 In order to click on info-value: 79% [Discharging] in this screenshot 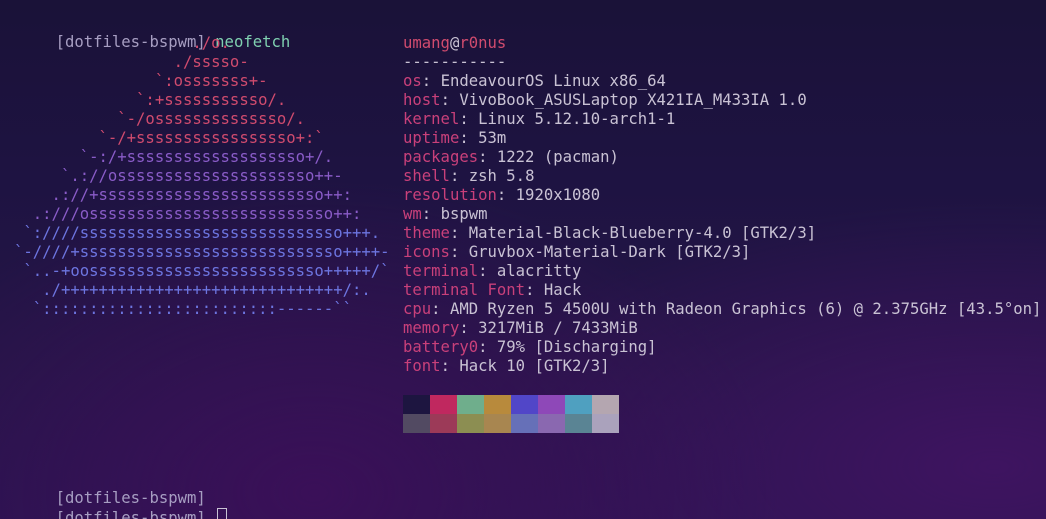, I will do `click(576, 347)`.